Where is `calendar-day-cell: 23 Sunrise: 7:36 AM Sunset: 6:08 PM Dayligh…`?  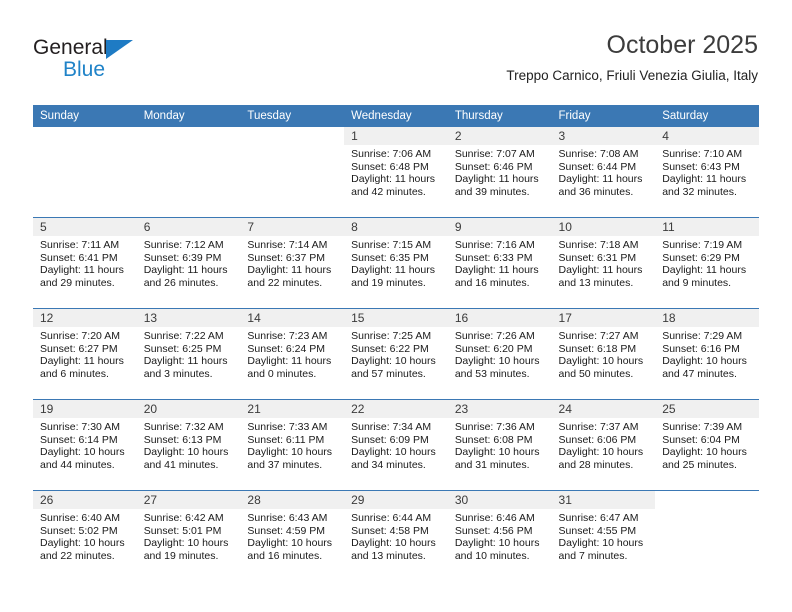
calendar-day-cell: 23 Sunrise: 7:36 AM Sunset: 6:08 PM Dayligh… is located at coordinates (499, 445).